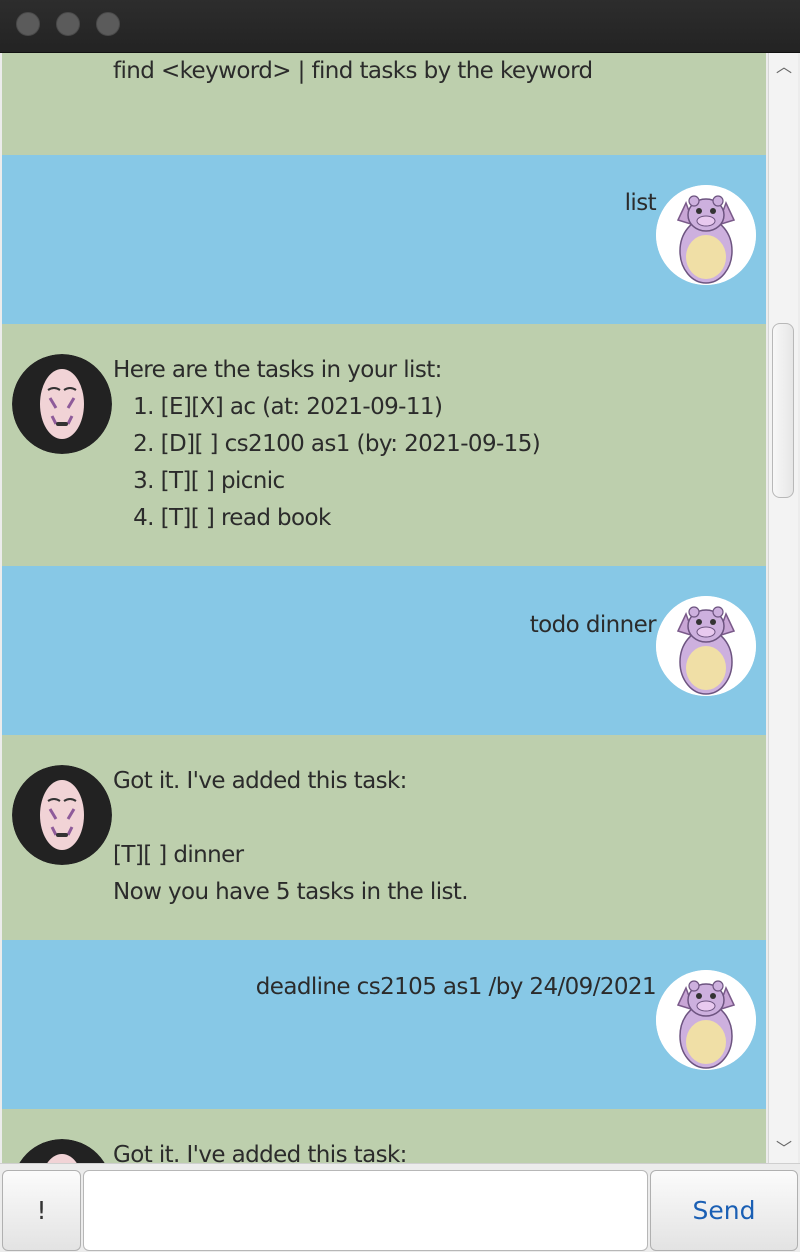  I want to click on user-message-text: deadline cs2105 as1 /by 24/09/2021, so click(456, 987).